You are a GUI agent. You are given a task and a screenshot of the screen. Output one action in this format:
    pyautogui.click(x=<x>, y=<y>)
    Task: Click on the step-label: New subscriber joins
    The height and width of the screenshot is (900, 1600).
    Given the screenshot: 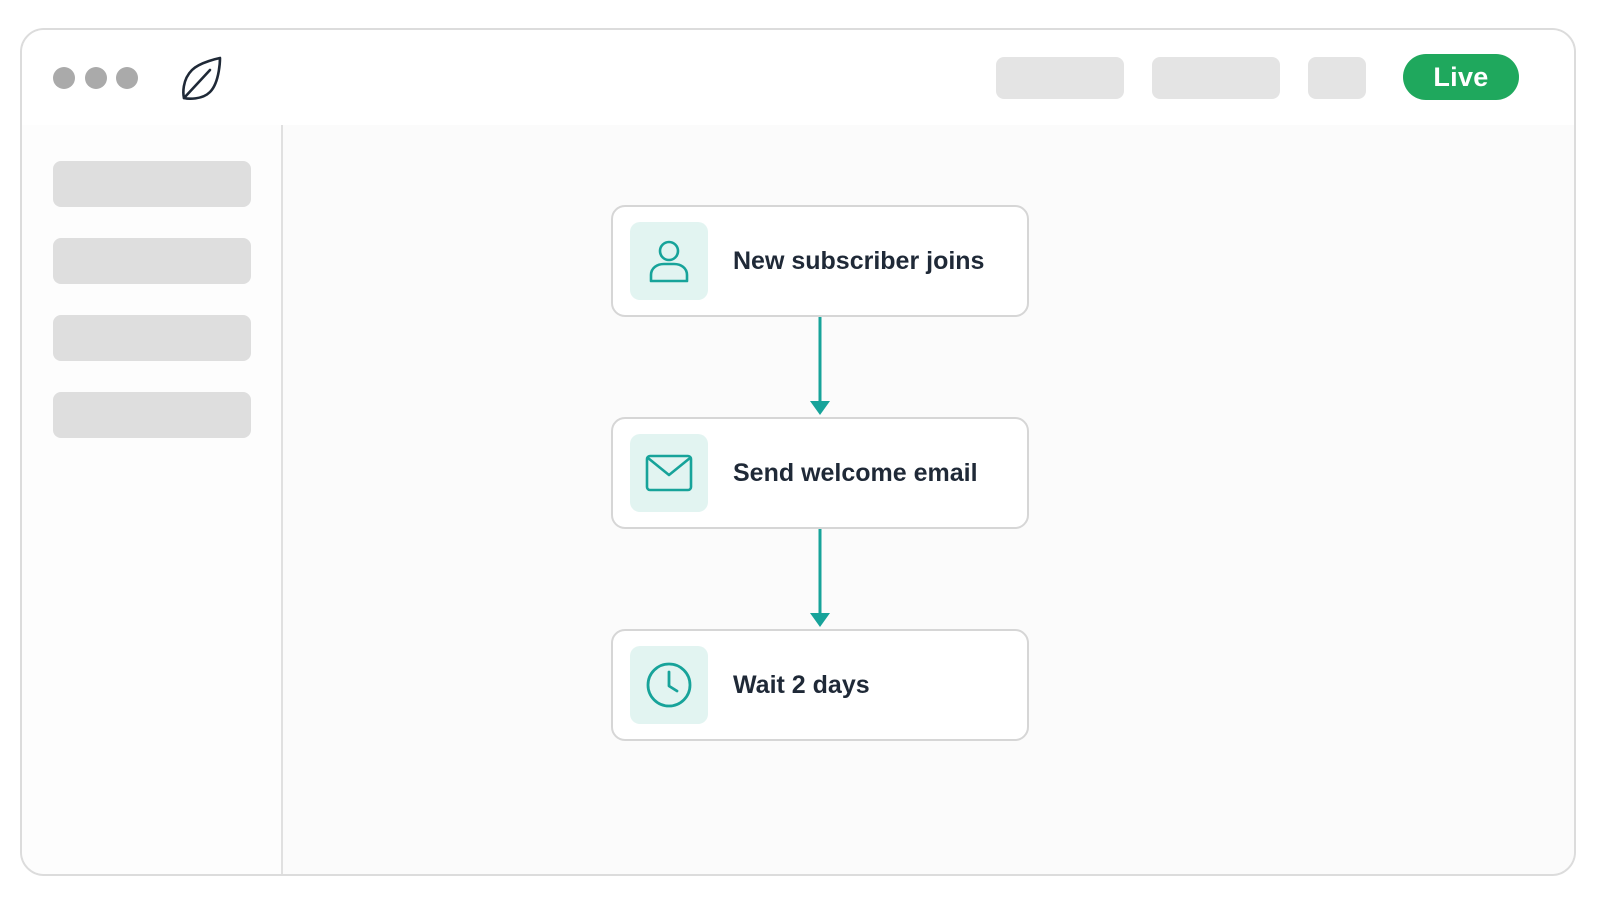 What is the action you would take?
    pyautogui.click(x=859, y=260)
    